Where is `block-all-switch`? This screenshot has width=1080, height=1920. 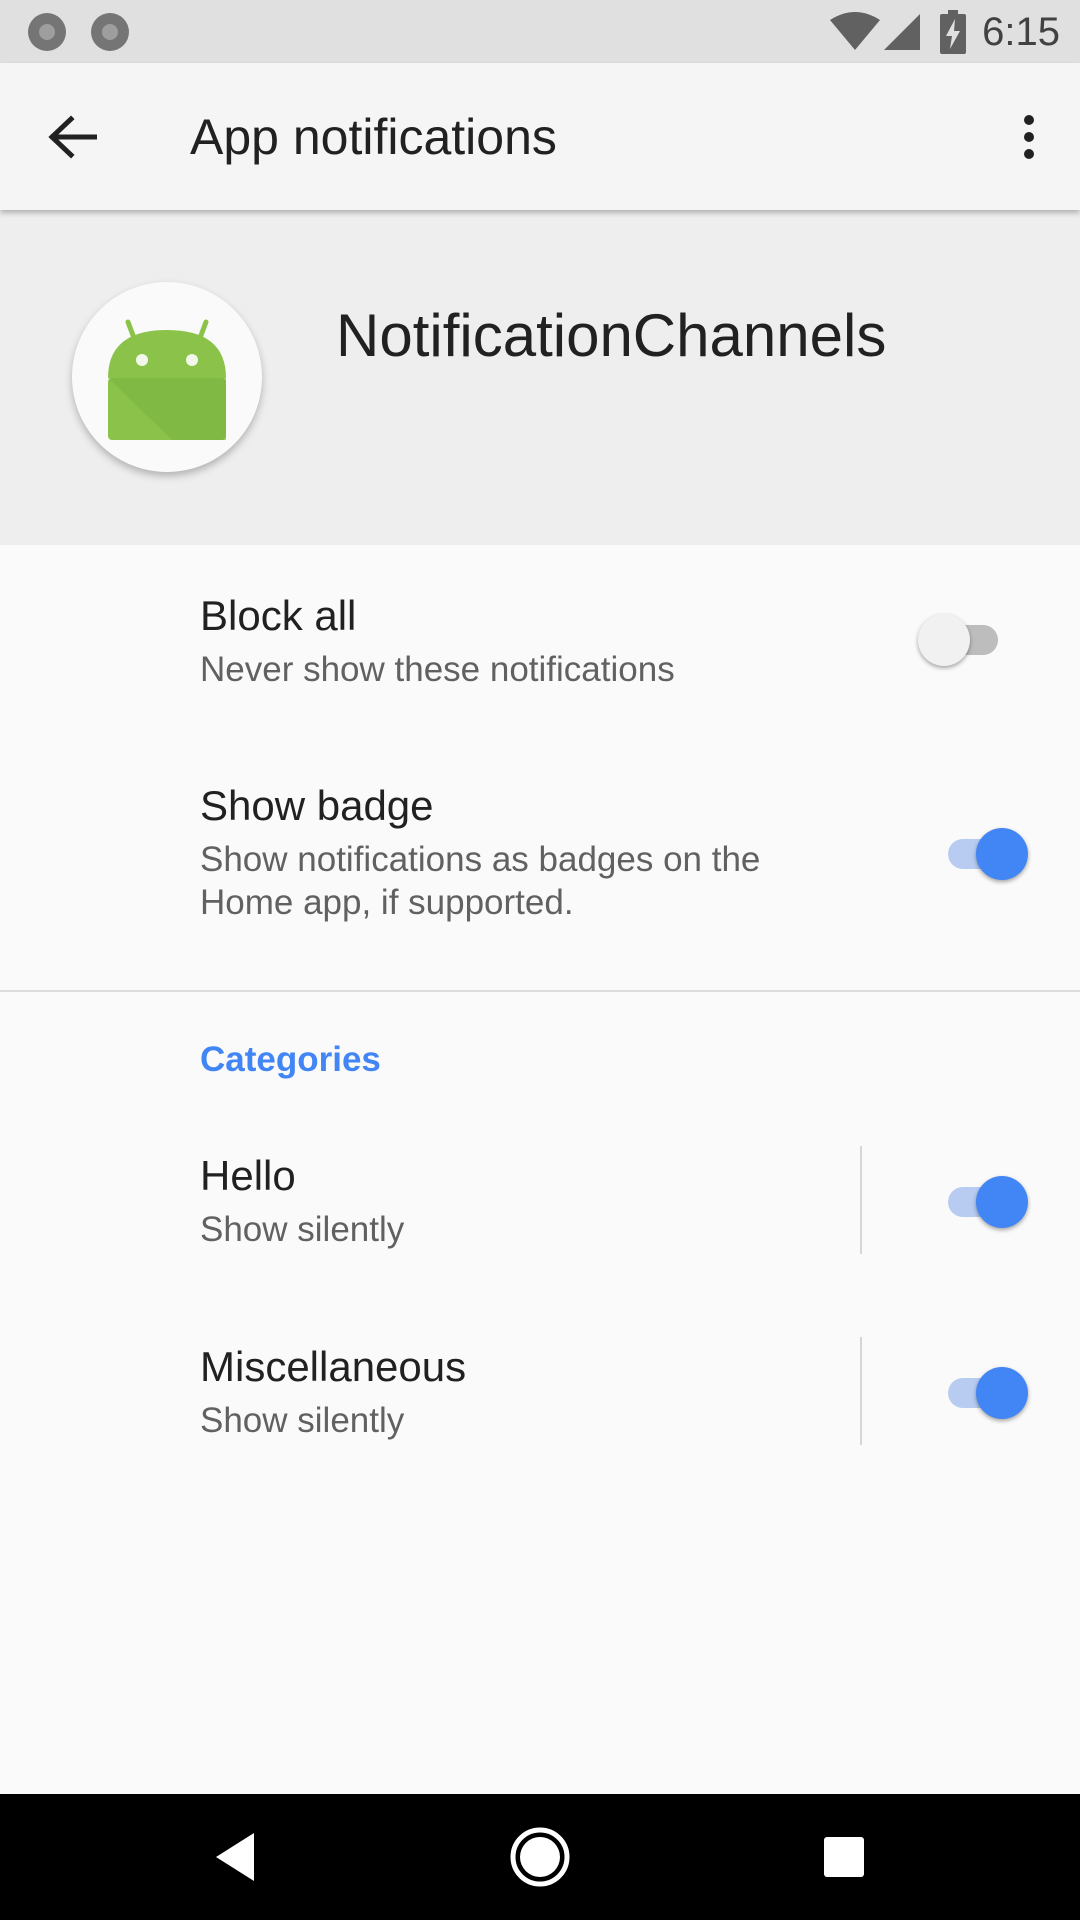
block-all-switch is located at coordinates (963, 639).